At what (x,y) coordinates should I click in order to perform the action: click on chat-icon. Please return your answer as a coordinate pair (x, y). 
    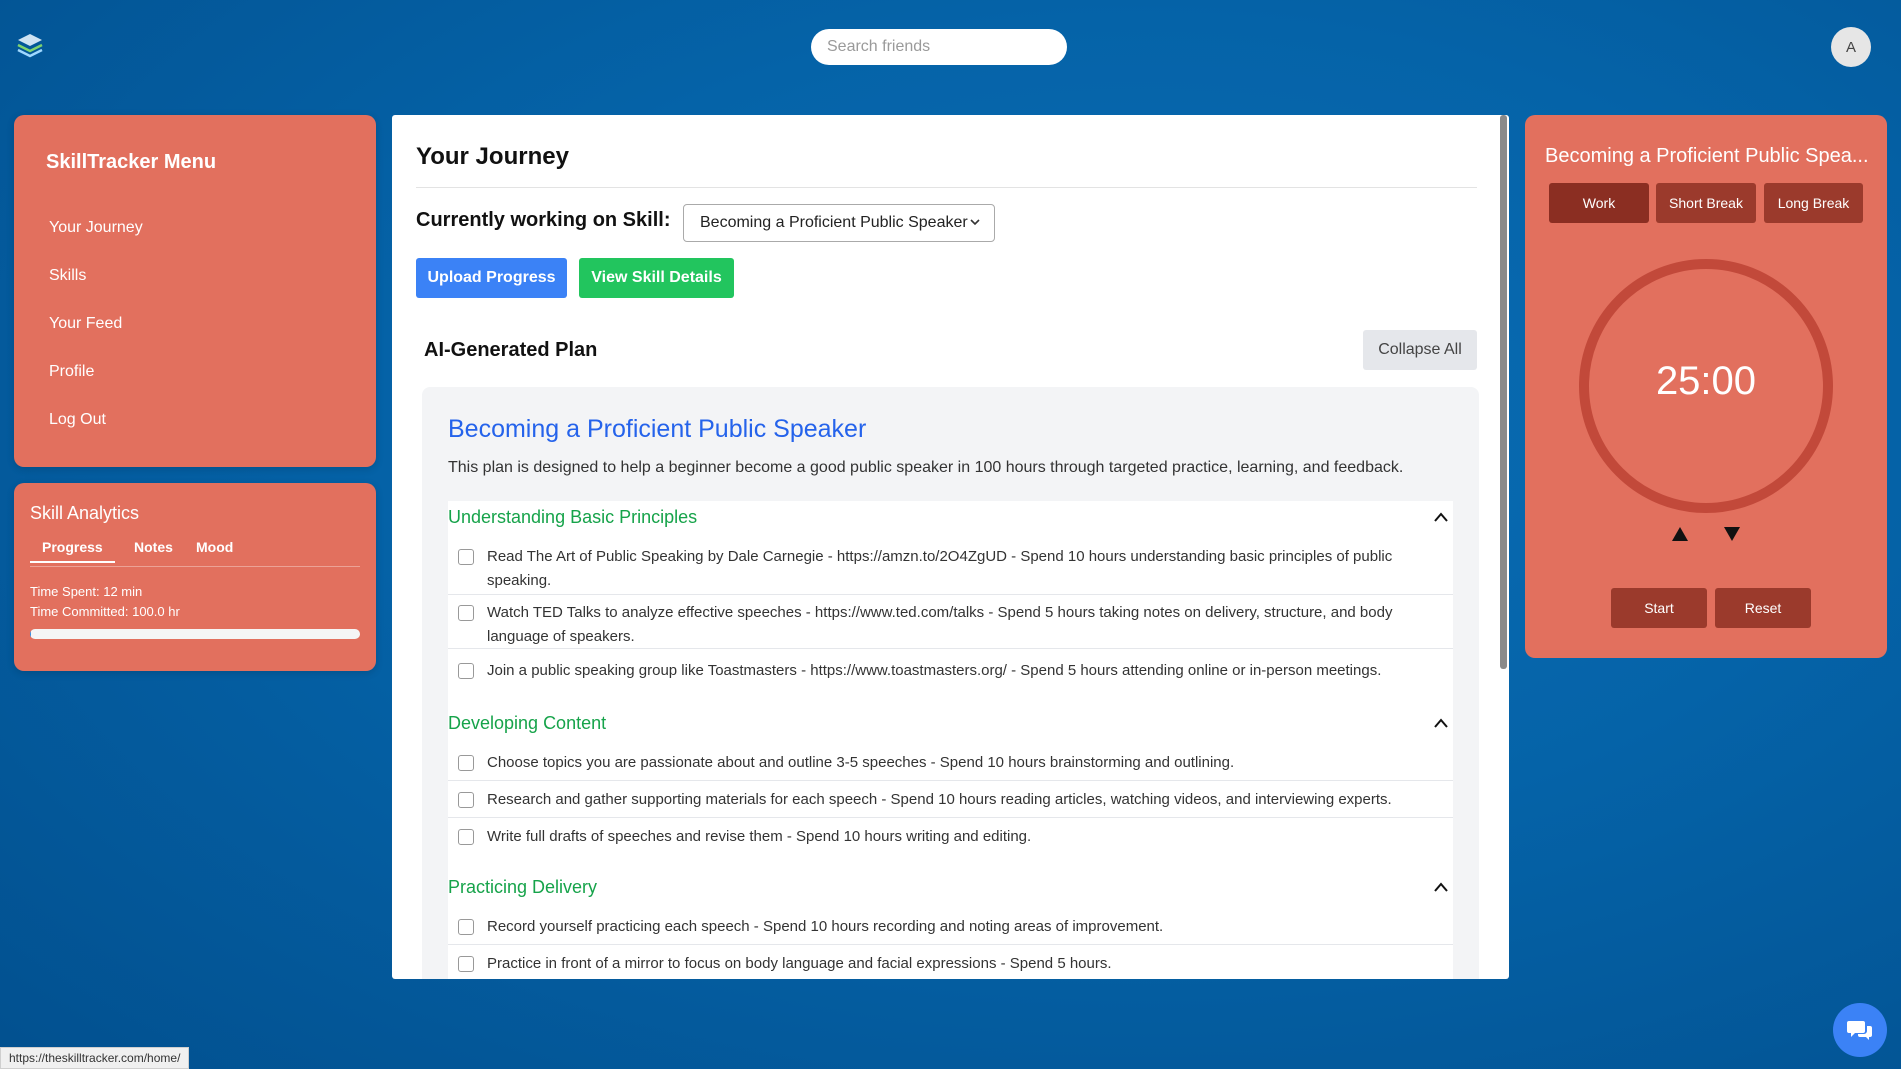
    Looking at the image, I should click on (1859, 1030).